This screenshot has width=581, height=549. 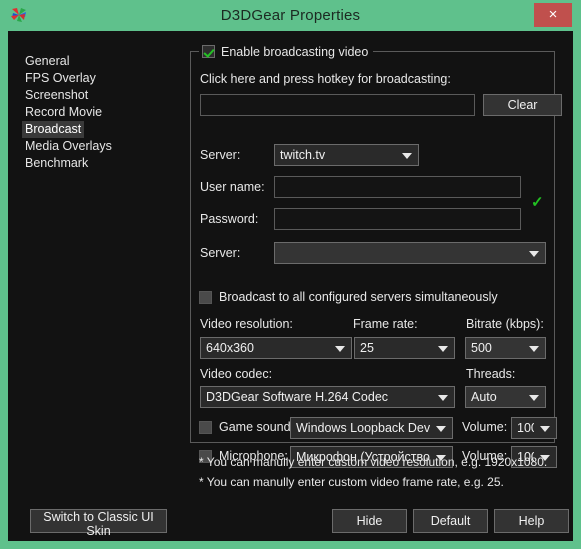 What do you see at coordinates (208, 51) in the screenshot?
I see `checkbox-checked-icon` at bounding box center [208, 51].